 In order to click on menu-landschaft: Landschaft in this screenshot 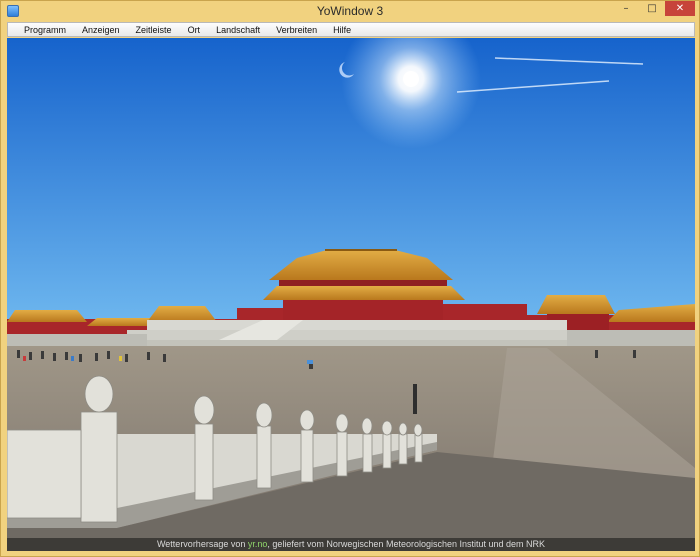, I will do `click(238, 30)`.